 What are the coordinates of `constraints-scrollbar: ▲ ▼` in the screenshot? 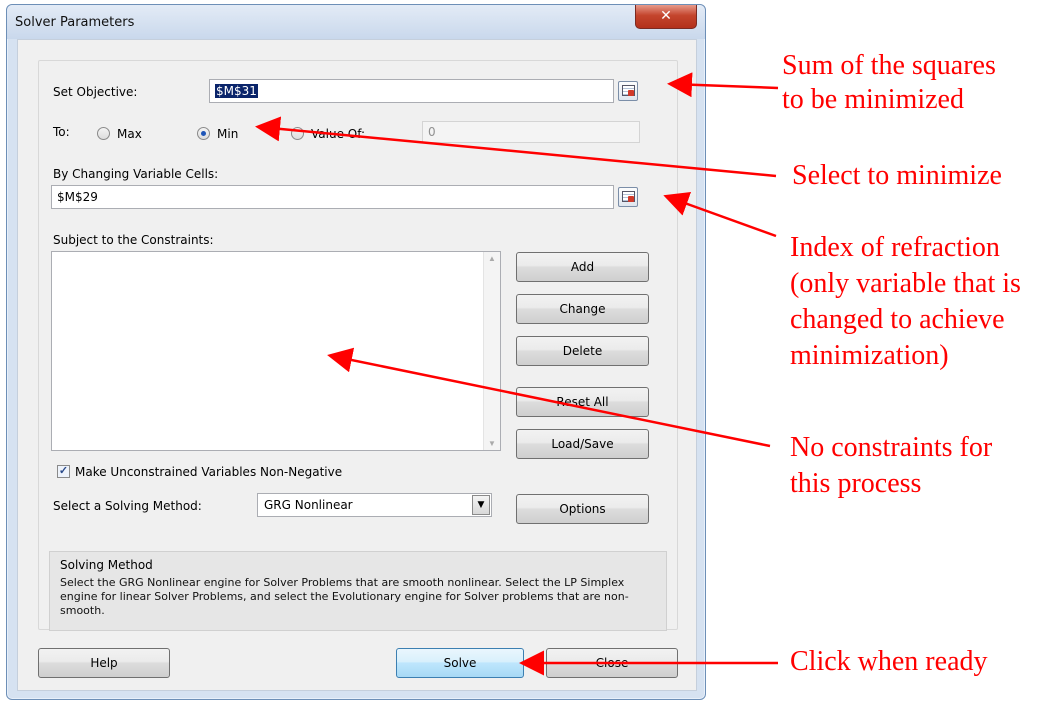 It's located at (491, 351).